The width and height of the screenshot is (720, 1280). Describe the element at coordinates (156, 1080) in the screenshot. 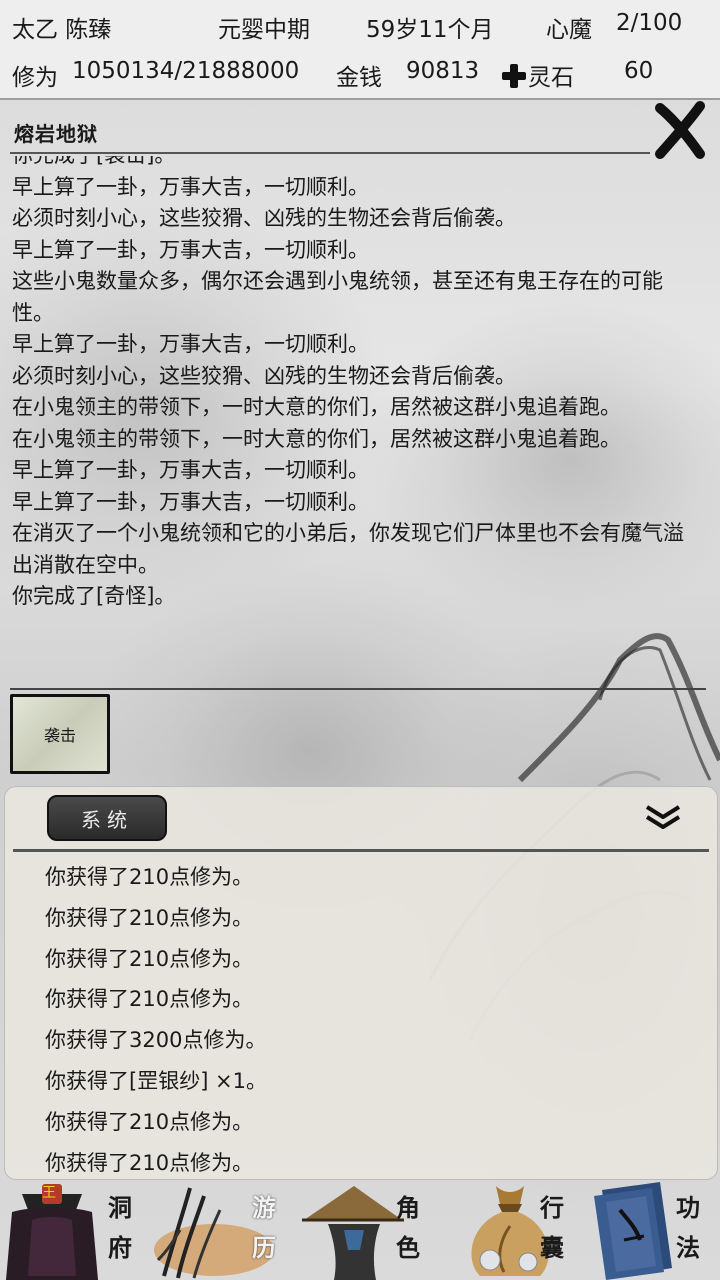

I see `system-message: 你获得了[罡银纱] ×1。` at that location.